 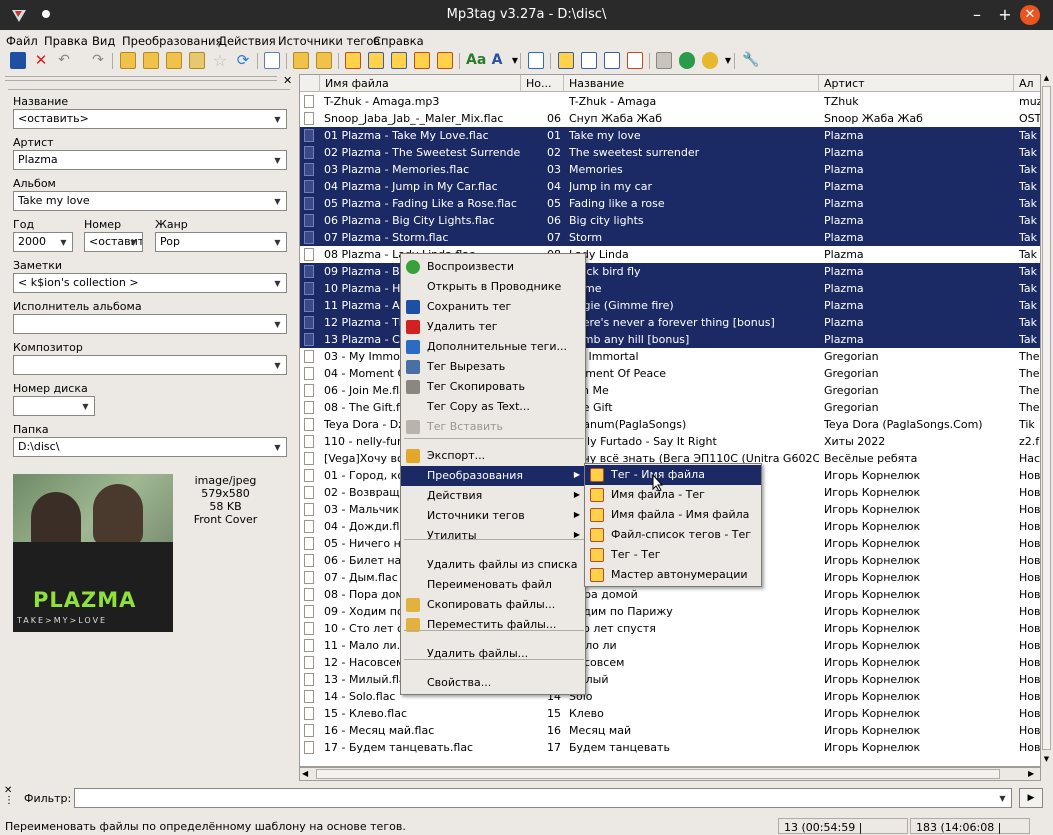 What do you see at coordinates (98, 60) in the screenshot?
I see `redo-icon: ↷` at bounding box center [98, 60].